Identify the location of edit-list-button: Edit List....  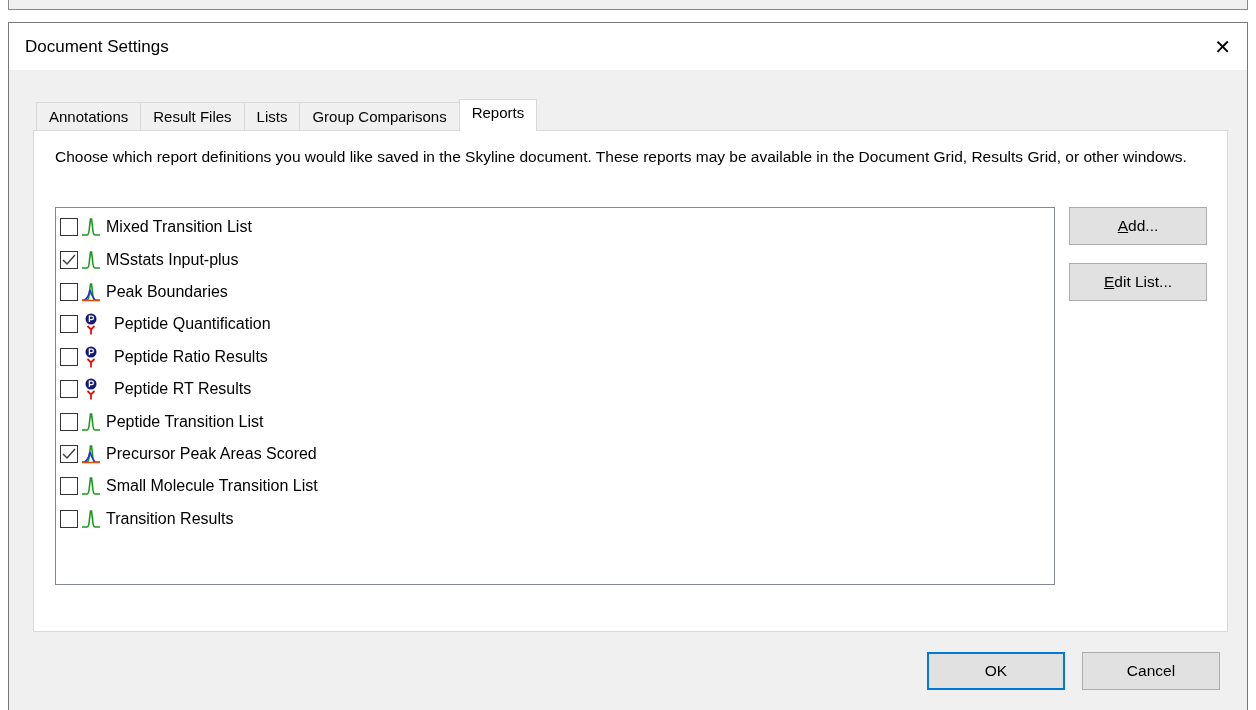
(1138, 282).